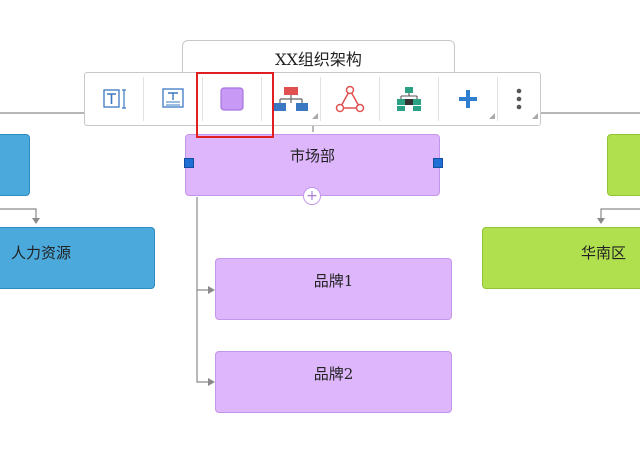  I want to click on add-button, so click(468, 99).